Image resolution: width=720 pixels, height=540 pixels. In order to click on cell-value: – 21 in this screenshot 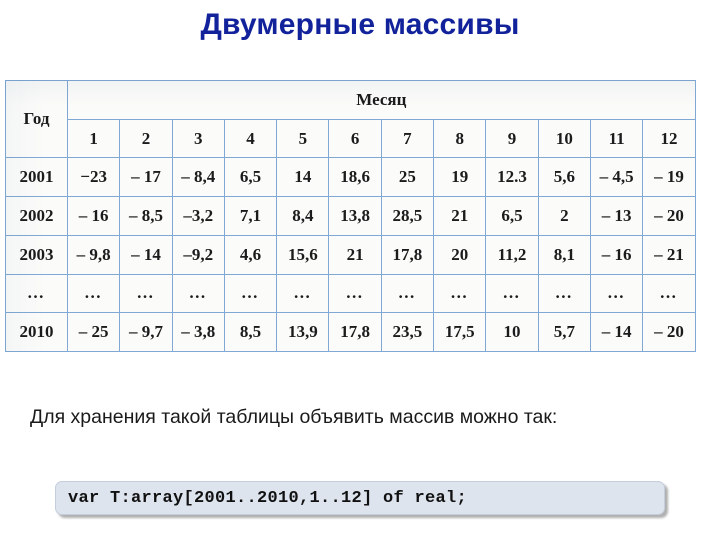, I will do `click(669, 254)`.